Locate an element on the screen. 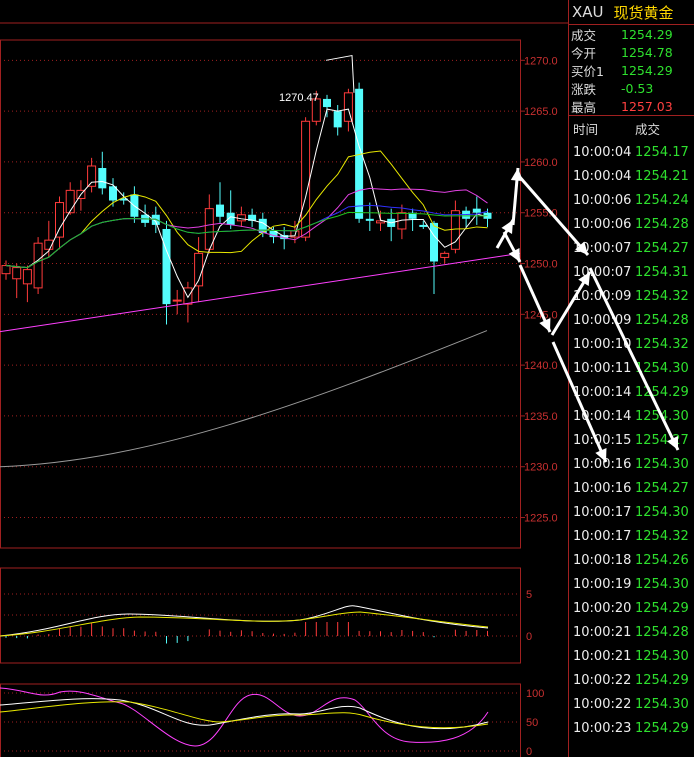 This screenshot has width=694, height=757. trade-time: 10:00:15 is located at coordinates (602, 440).